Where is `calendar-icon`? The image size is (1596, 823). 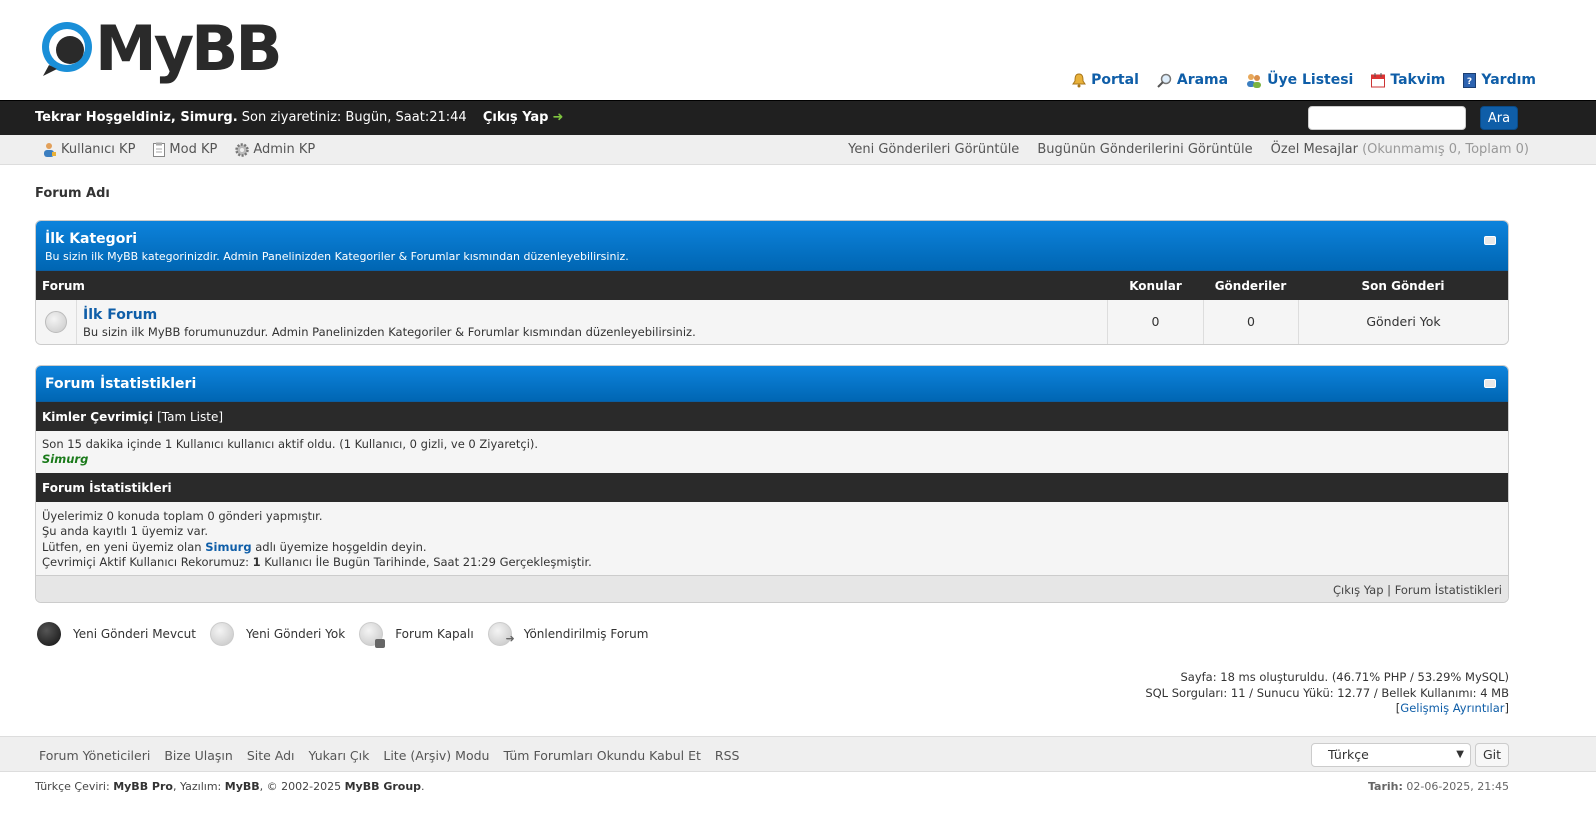
calendar-icon is located at coordinates (1378, 79).